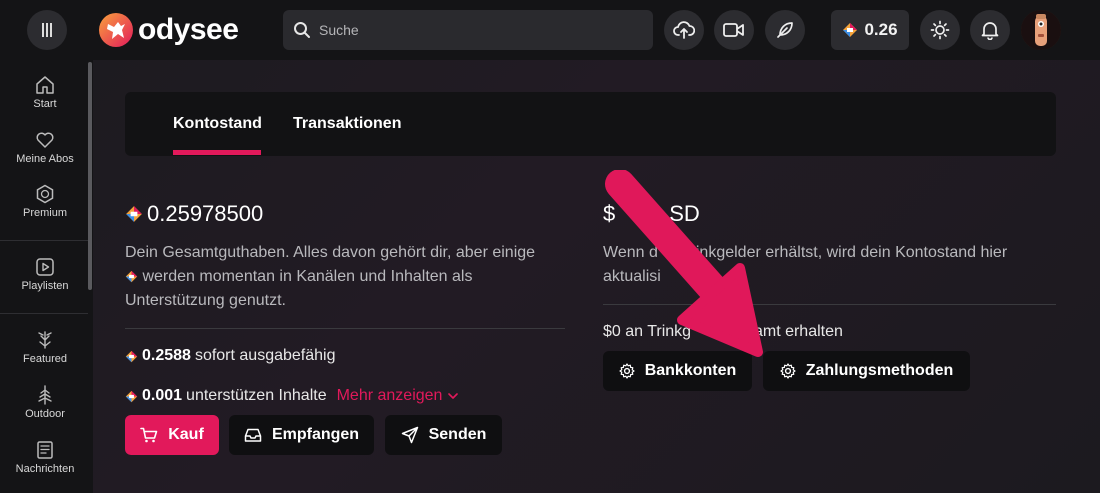  What do you see at coordinates (205, 300) in the screenshot?
I see `balance-description-line: Unterstützung genutzt.` at bounding box center [205, 300].